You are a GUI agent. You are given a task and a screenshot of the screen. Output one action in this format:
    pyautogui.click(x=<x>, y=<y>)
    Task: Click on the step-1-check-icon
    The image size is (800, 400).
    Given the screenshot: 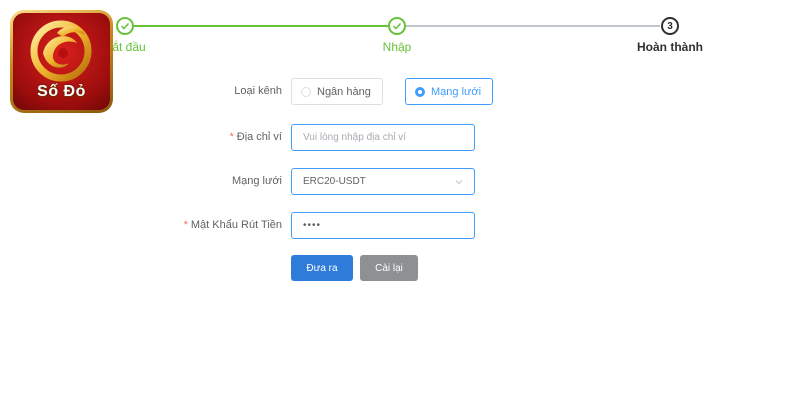 What is the action you would take?
    pyautogui.click(x=125, y=26)
    